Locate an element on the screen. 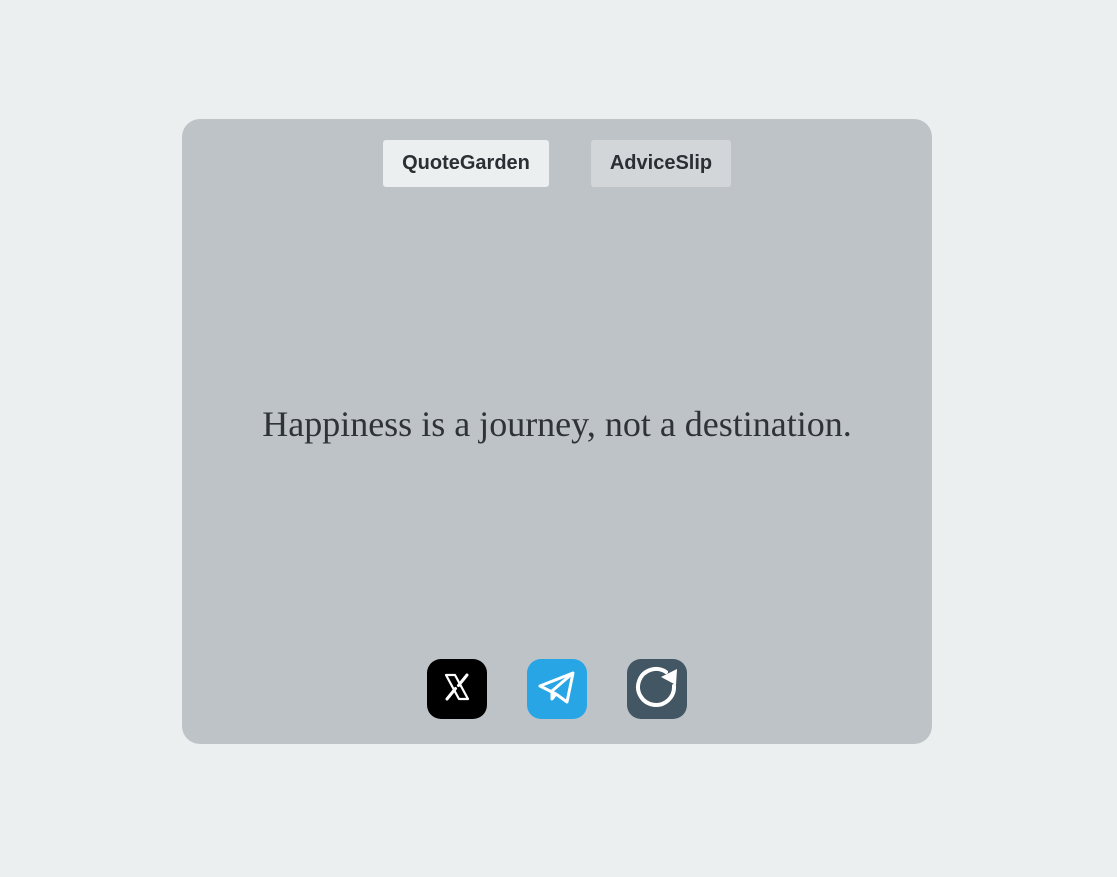 The image size is (1117, 877). share-telegram-button is located at coordinates (557, 689).